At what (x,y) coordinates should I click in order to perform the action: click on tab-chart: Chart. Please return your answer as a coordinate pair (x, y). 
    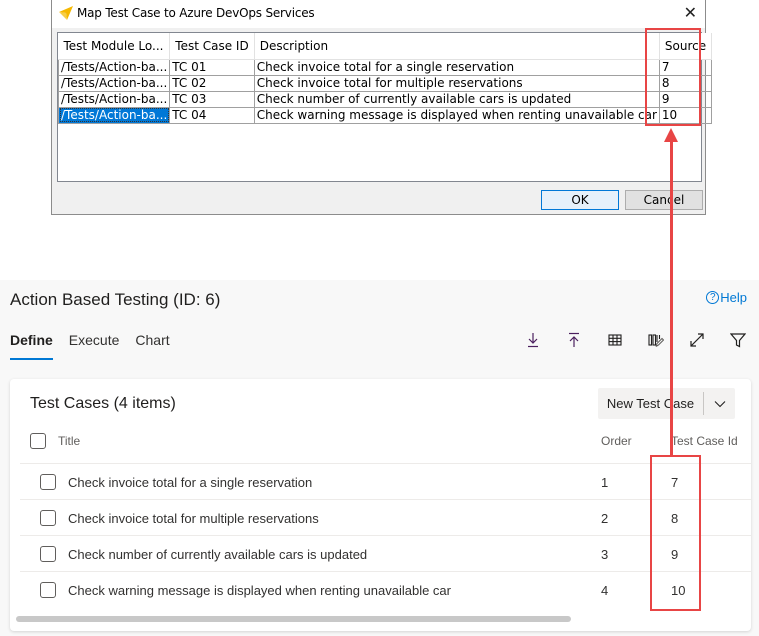
    Looking at the image, I should click on (152, 346).